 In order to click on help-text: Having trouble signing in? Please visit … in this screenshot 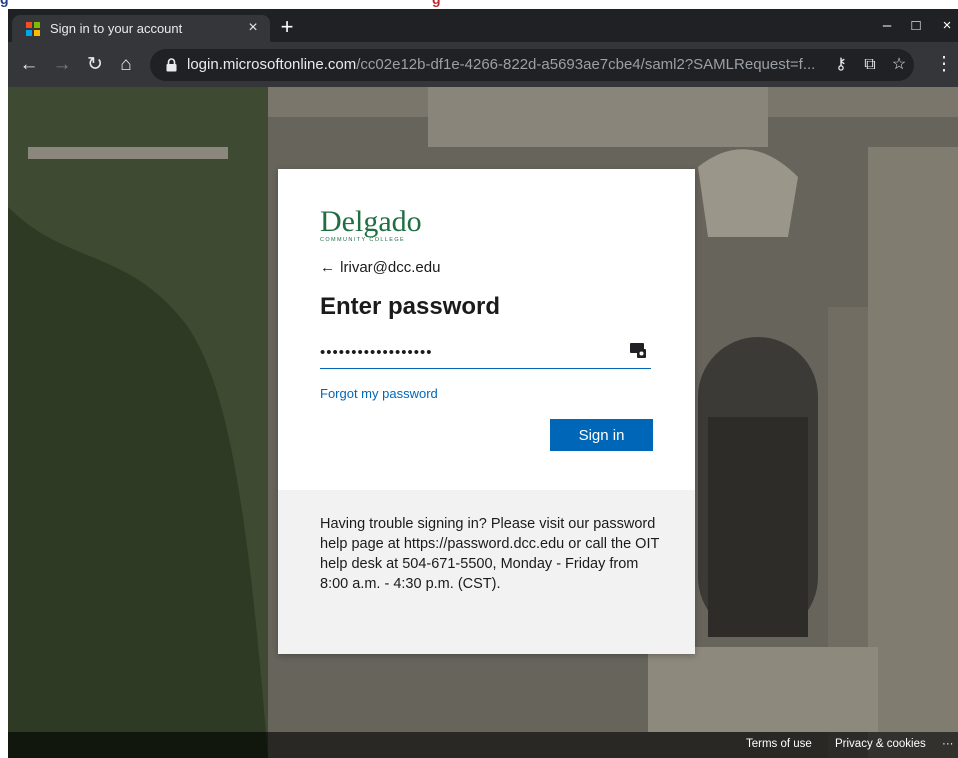, I will do `click(490, 554)`.